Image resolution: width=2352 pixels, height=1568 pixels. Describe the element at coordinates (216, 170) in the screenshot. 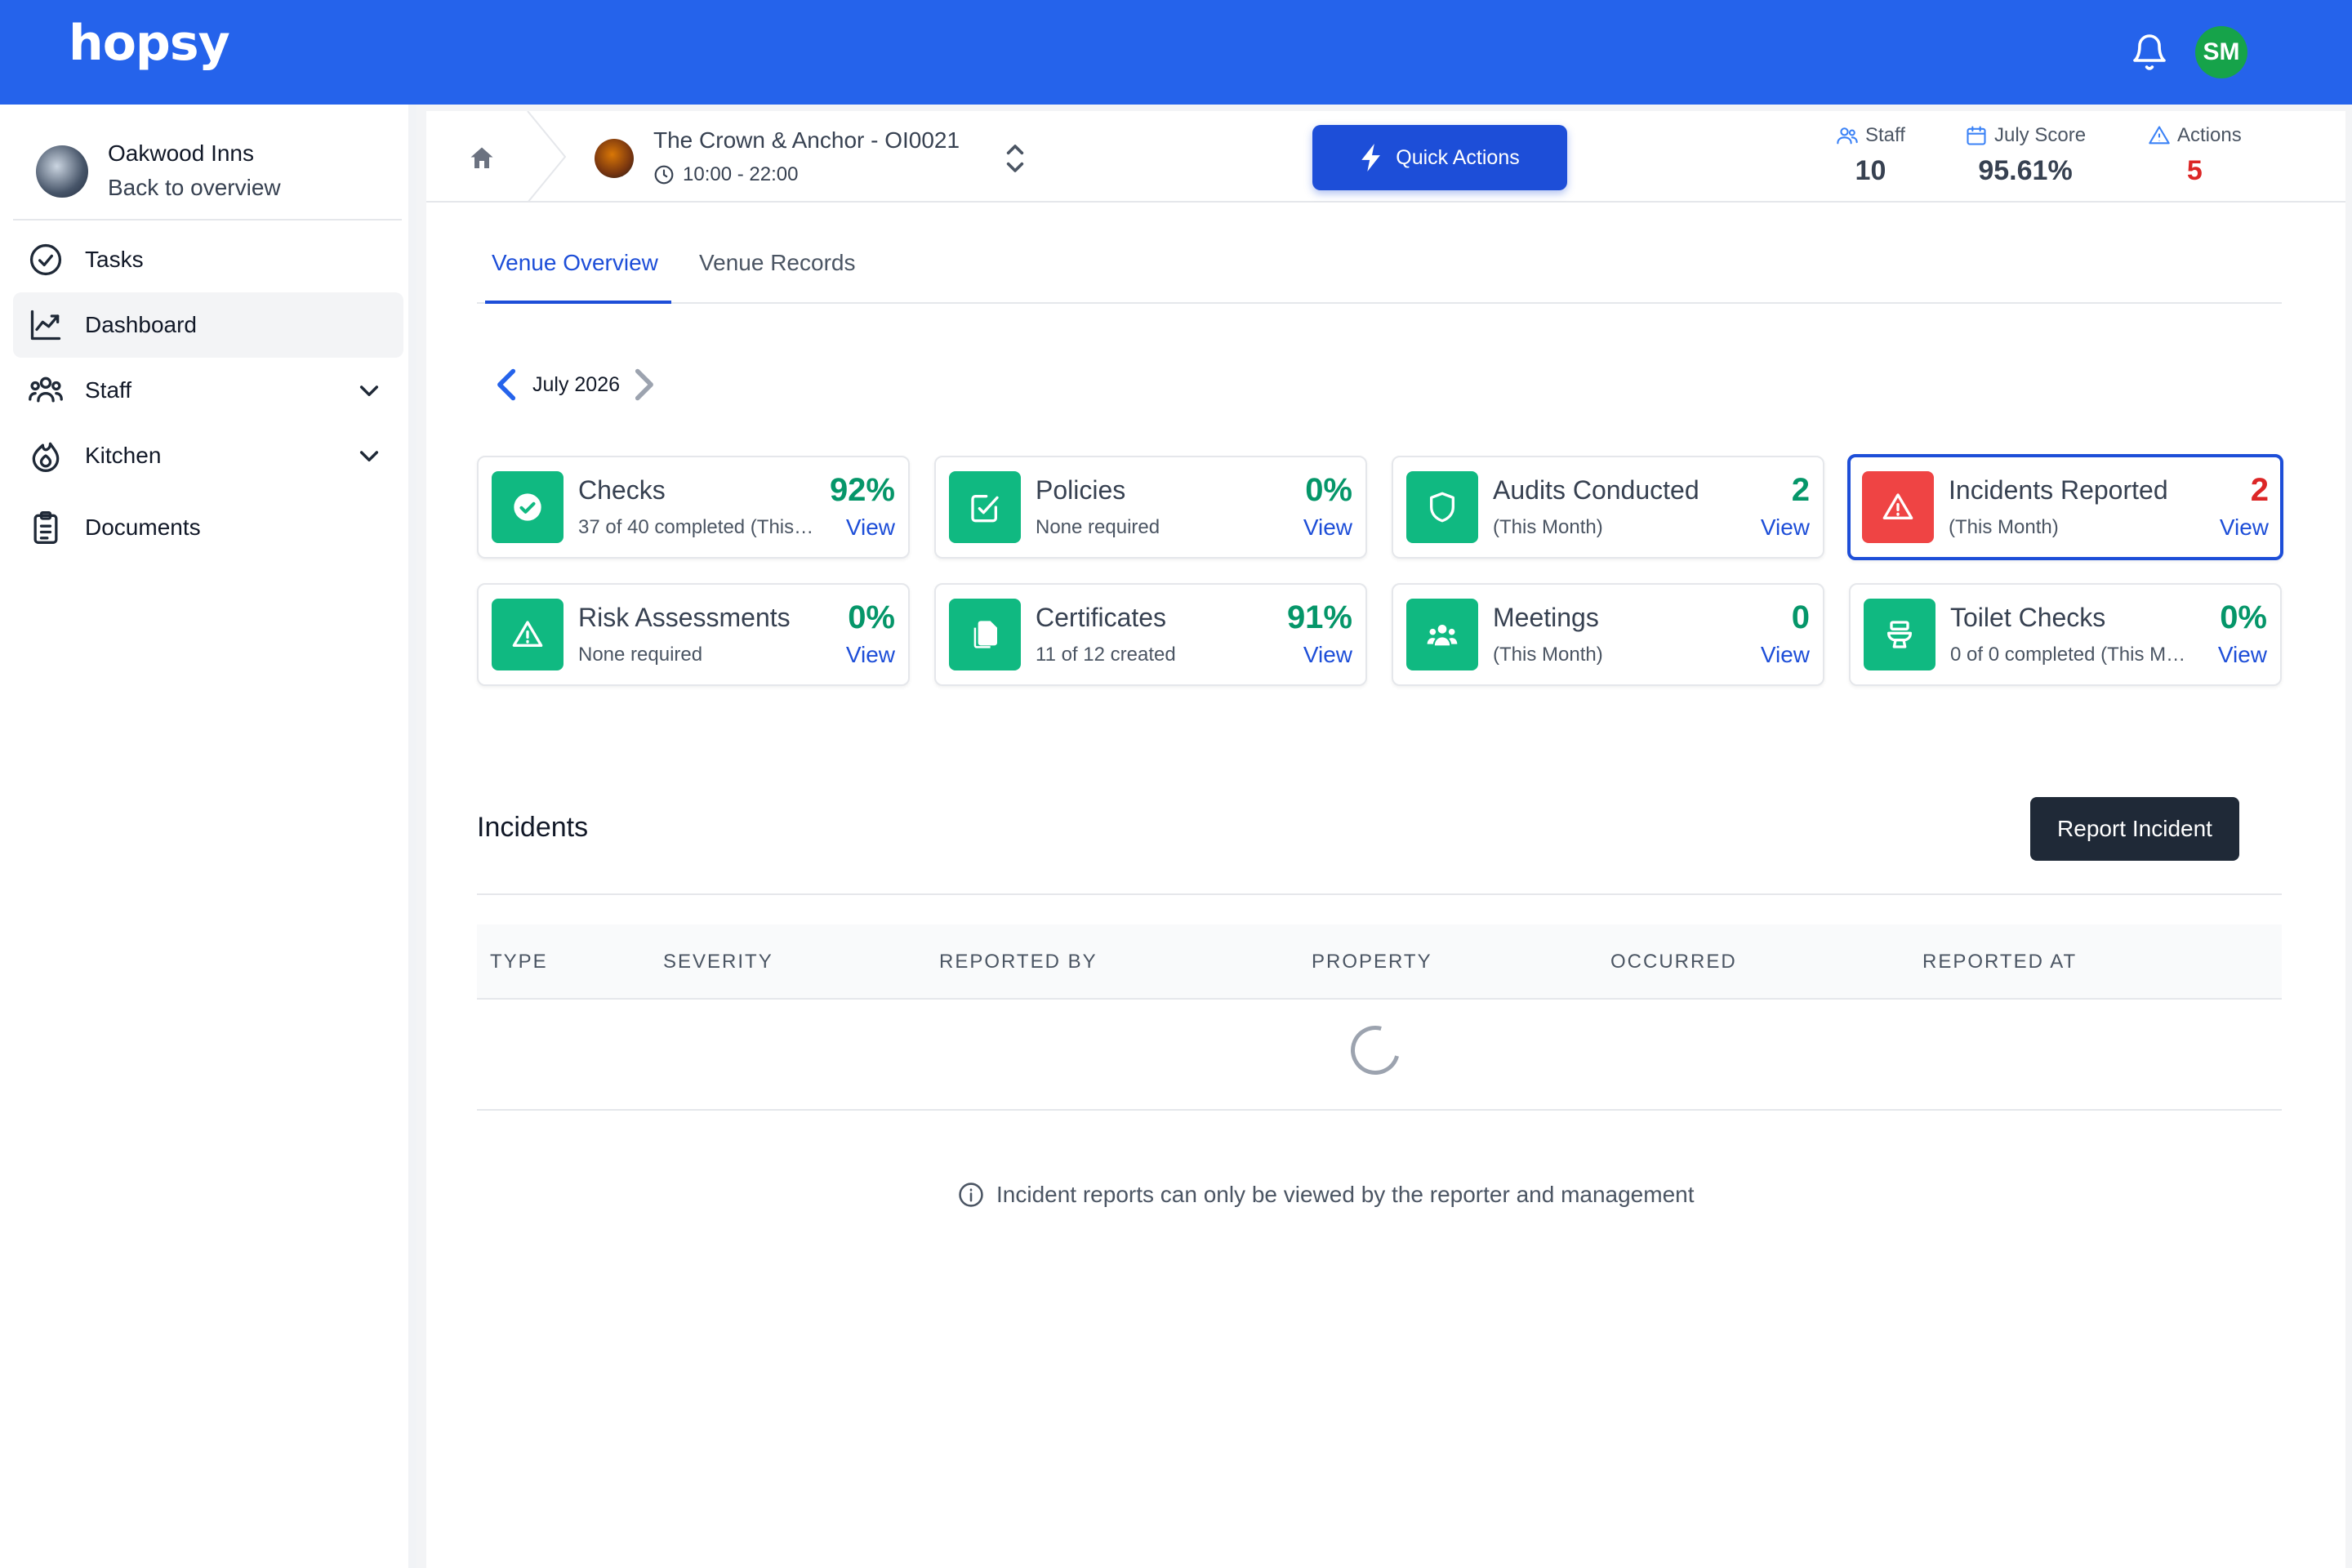

I see `org-switcher: Oakwood Inns Back to overview` at that location.